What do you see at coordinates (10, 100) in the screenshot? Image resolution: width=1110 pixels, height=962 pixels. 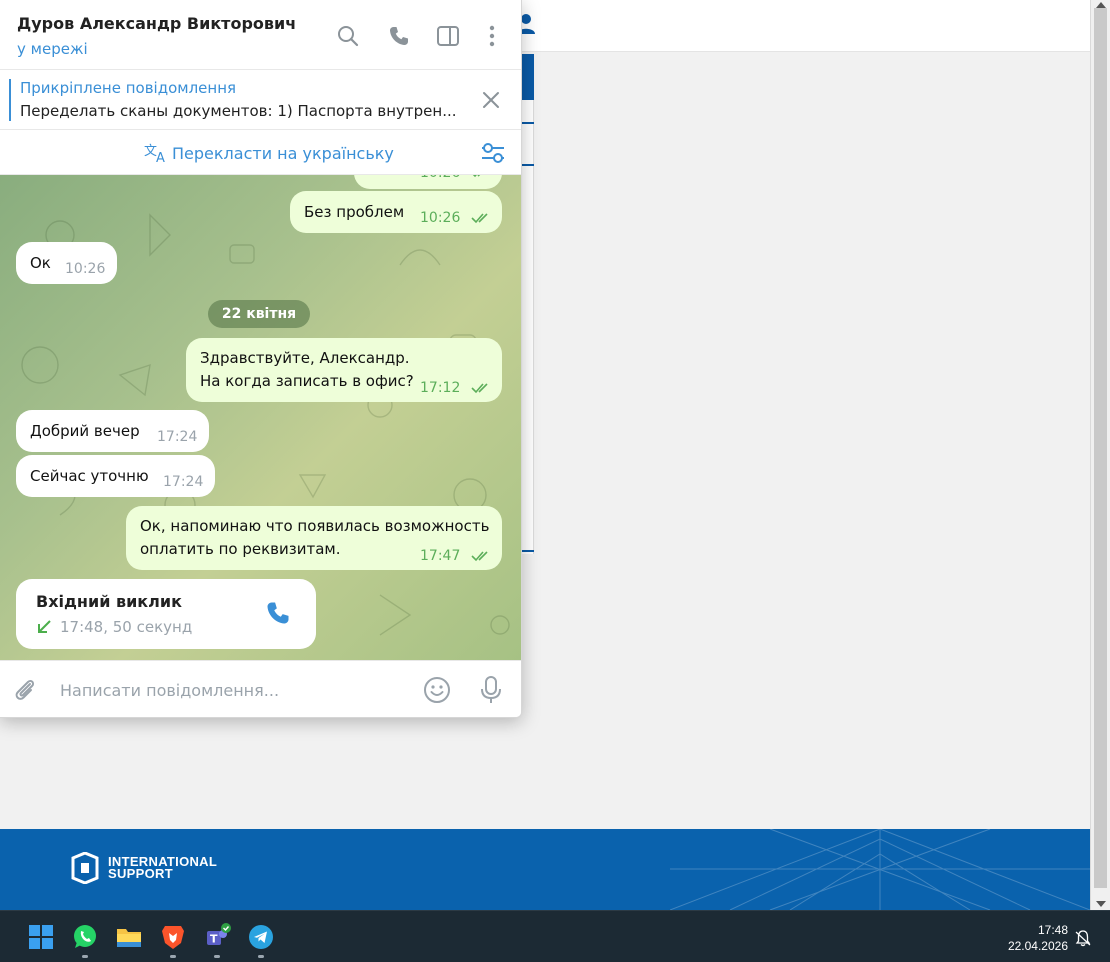 I see `pinned-accent-bar` at bounding box center [10, 100].